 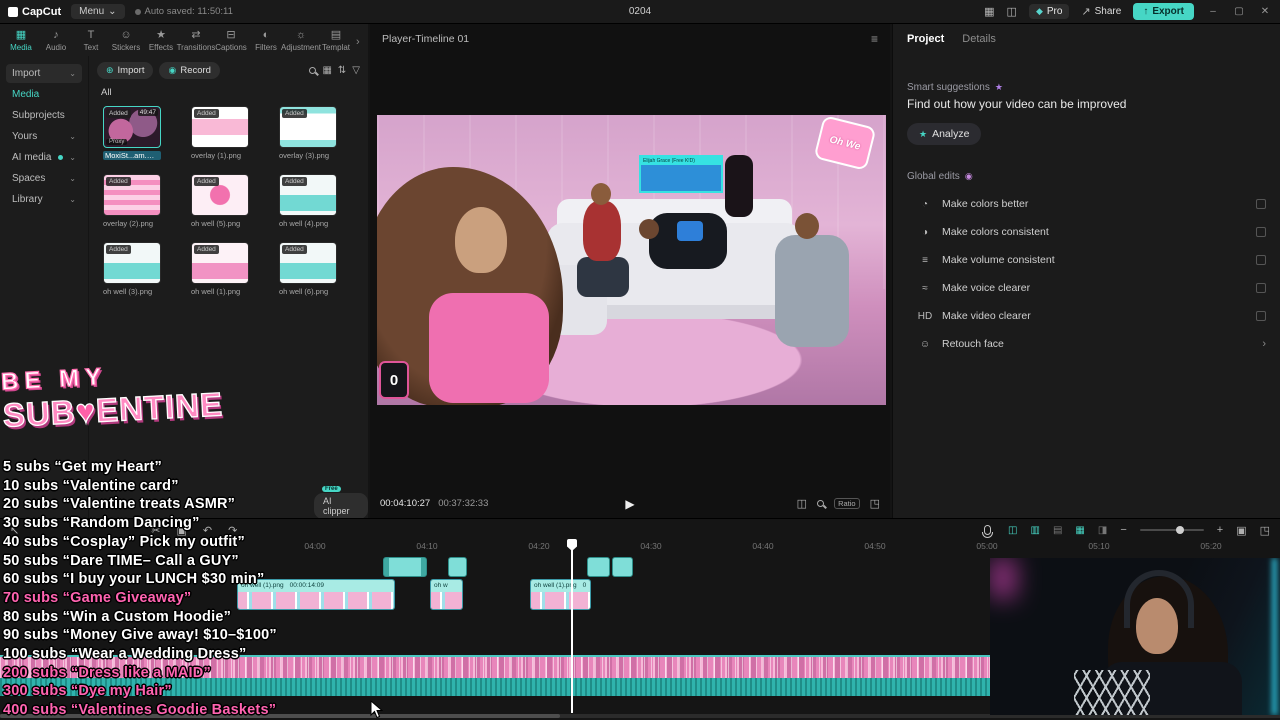 I want to click on ribbon-tab: ★ Effects, so click(x=161, y=40).